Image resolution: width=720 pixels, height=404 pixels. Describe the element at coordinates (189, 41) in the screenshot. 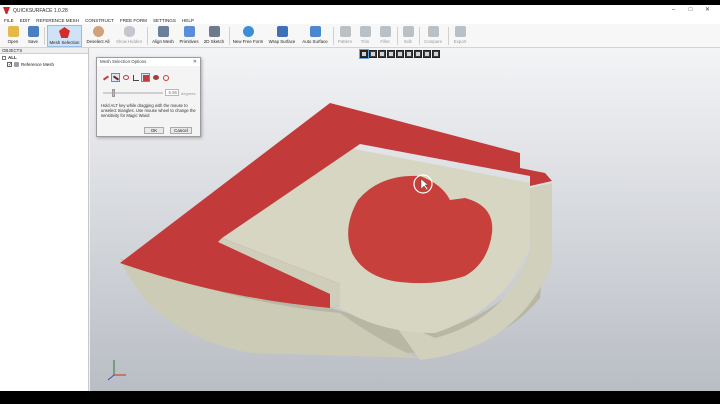

I see `primitives-label: Primitives` at that location.